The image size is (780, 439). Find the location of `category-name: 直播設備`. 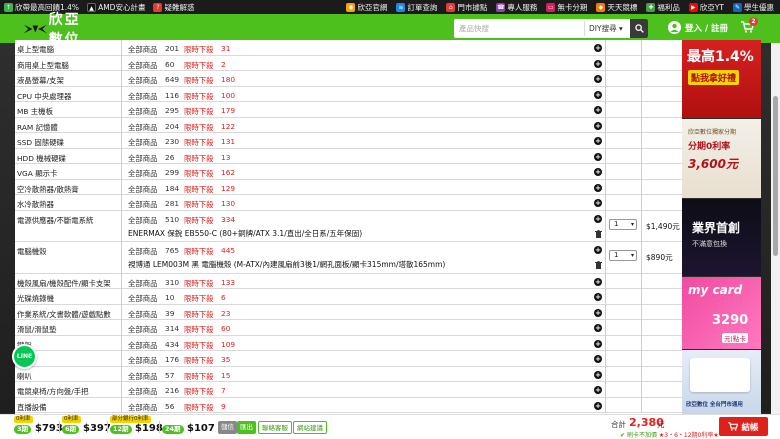

category-name: 直播設備 is located at coordinates (32, 407).